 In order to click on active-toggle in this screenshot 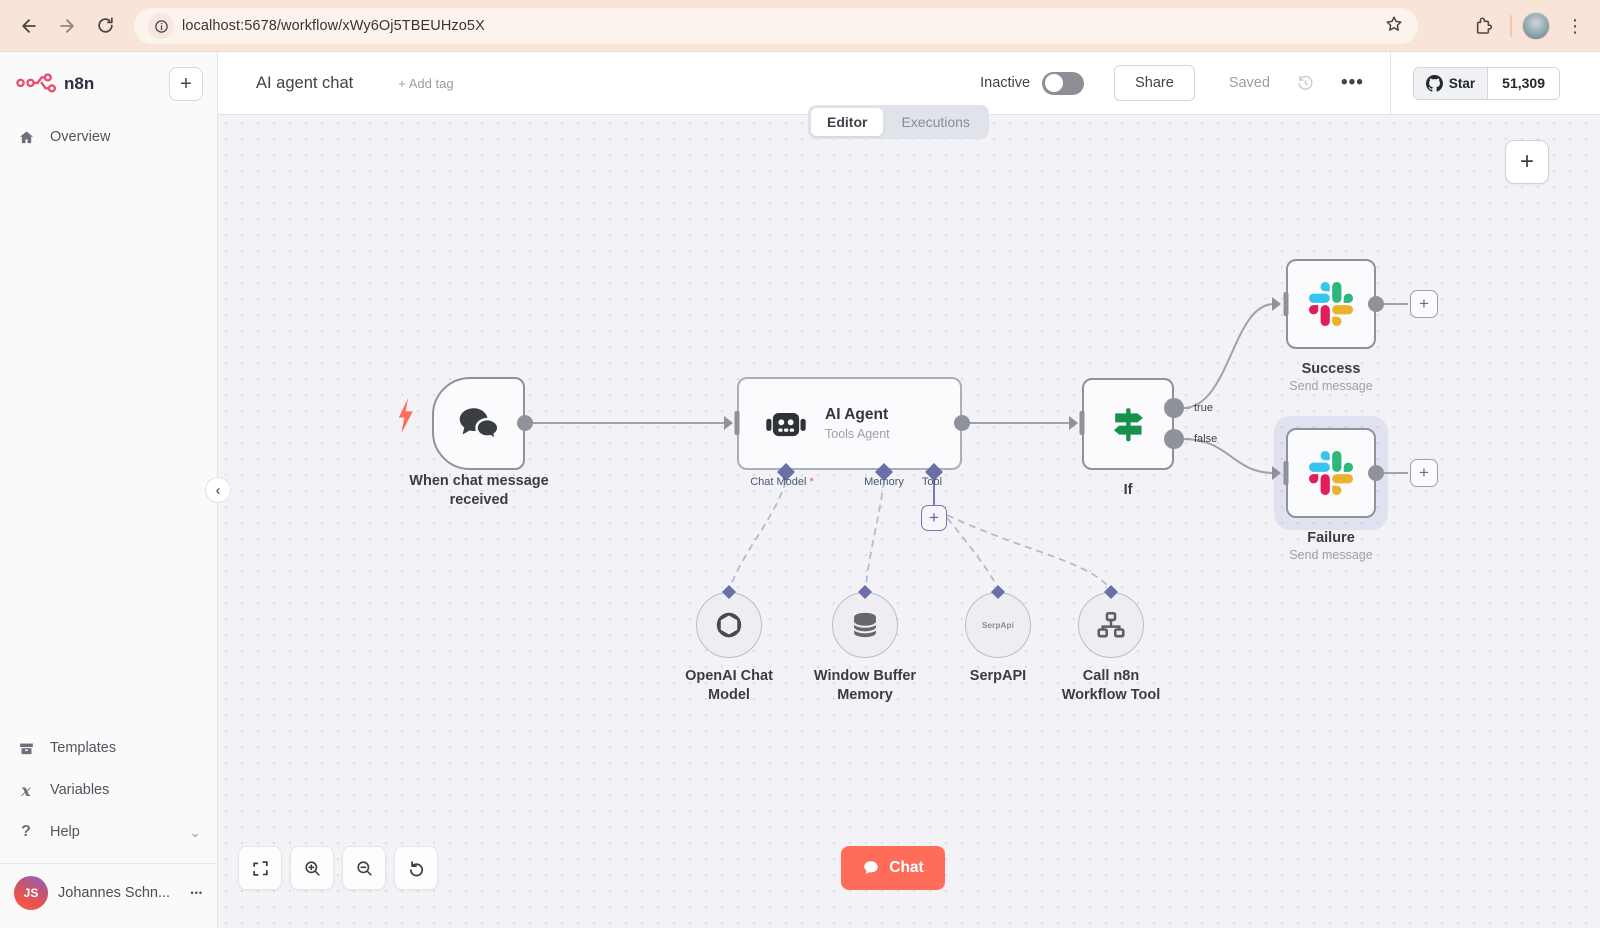, I will do `click(1063, 83)`.